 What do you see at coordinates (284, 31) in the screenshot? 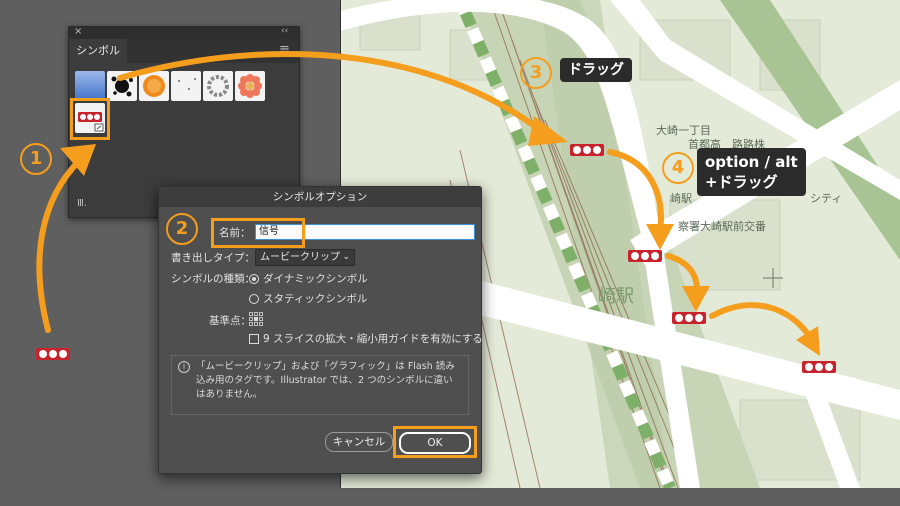
I see `collapse-icon: ‹‹` at bounding box center [284, 31].